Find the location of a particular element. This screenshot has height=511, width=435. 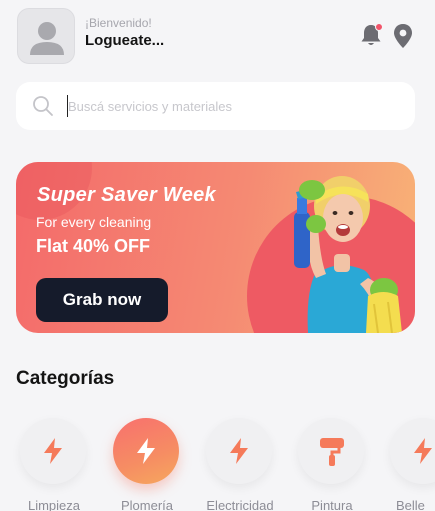

category-electricidad: Electricidad is located at coordinates (240, 464).